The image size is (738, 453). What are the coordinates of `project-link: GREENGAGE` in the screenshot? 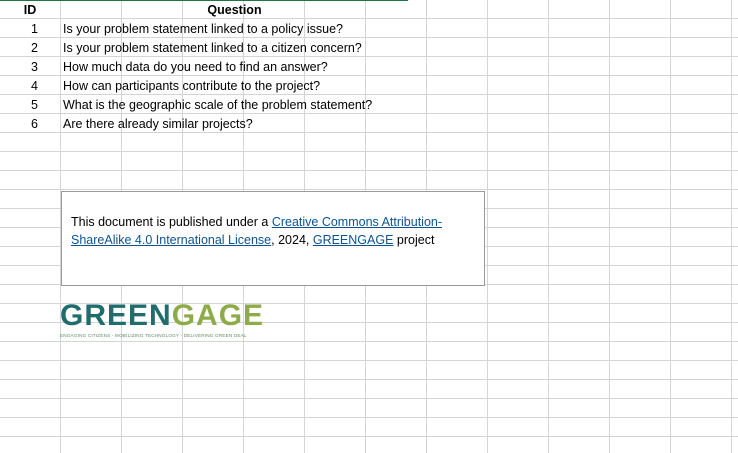 It's located at (353, 240).